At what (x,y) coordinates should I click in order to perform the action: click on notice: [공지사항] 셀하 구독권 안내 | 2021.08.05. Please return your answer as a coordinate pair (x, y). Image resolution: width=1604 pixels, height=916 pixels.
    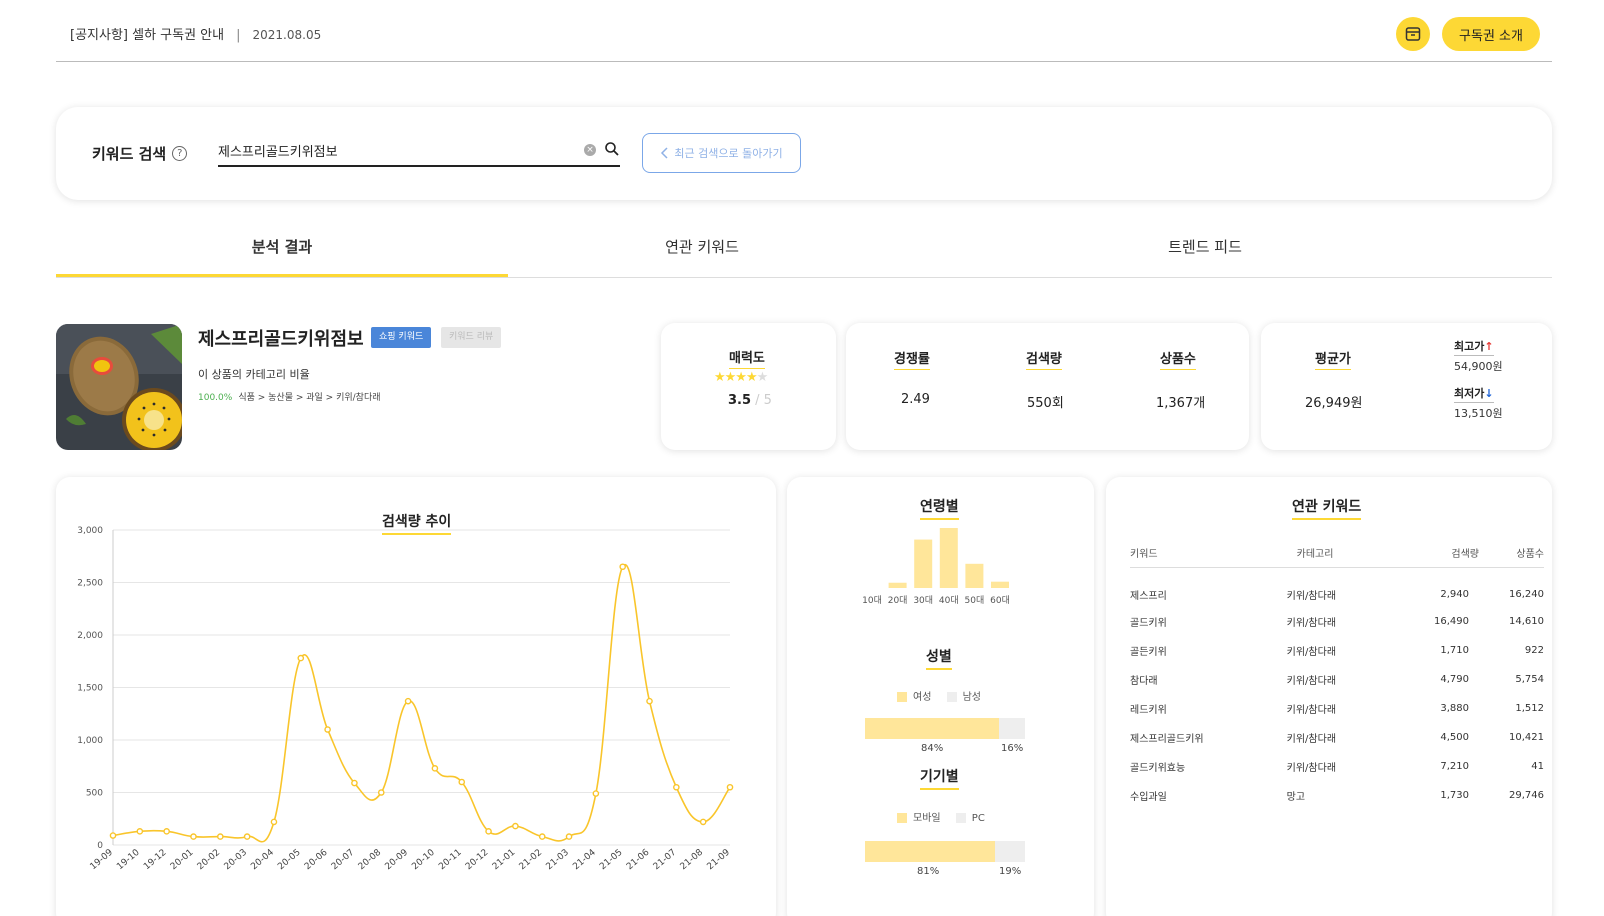
    Looking at the image, I should click on (195, 33).